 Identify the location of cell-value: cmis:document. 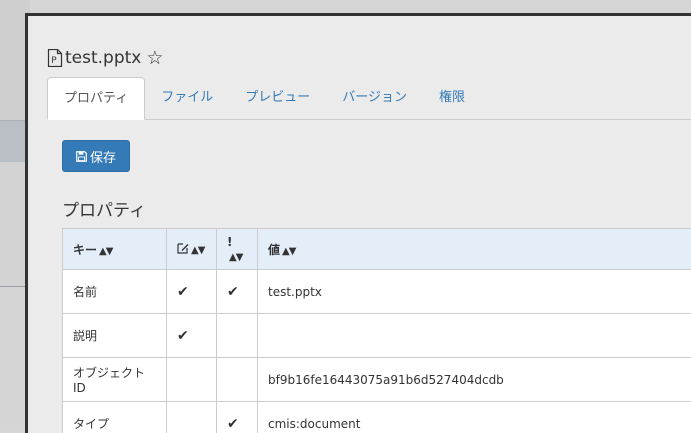
(474, 417).